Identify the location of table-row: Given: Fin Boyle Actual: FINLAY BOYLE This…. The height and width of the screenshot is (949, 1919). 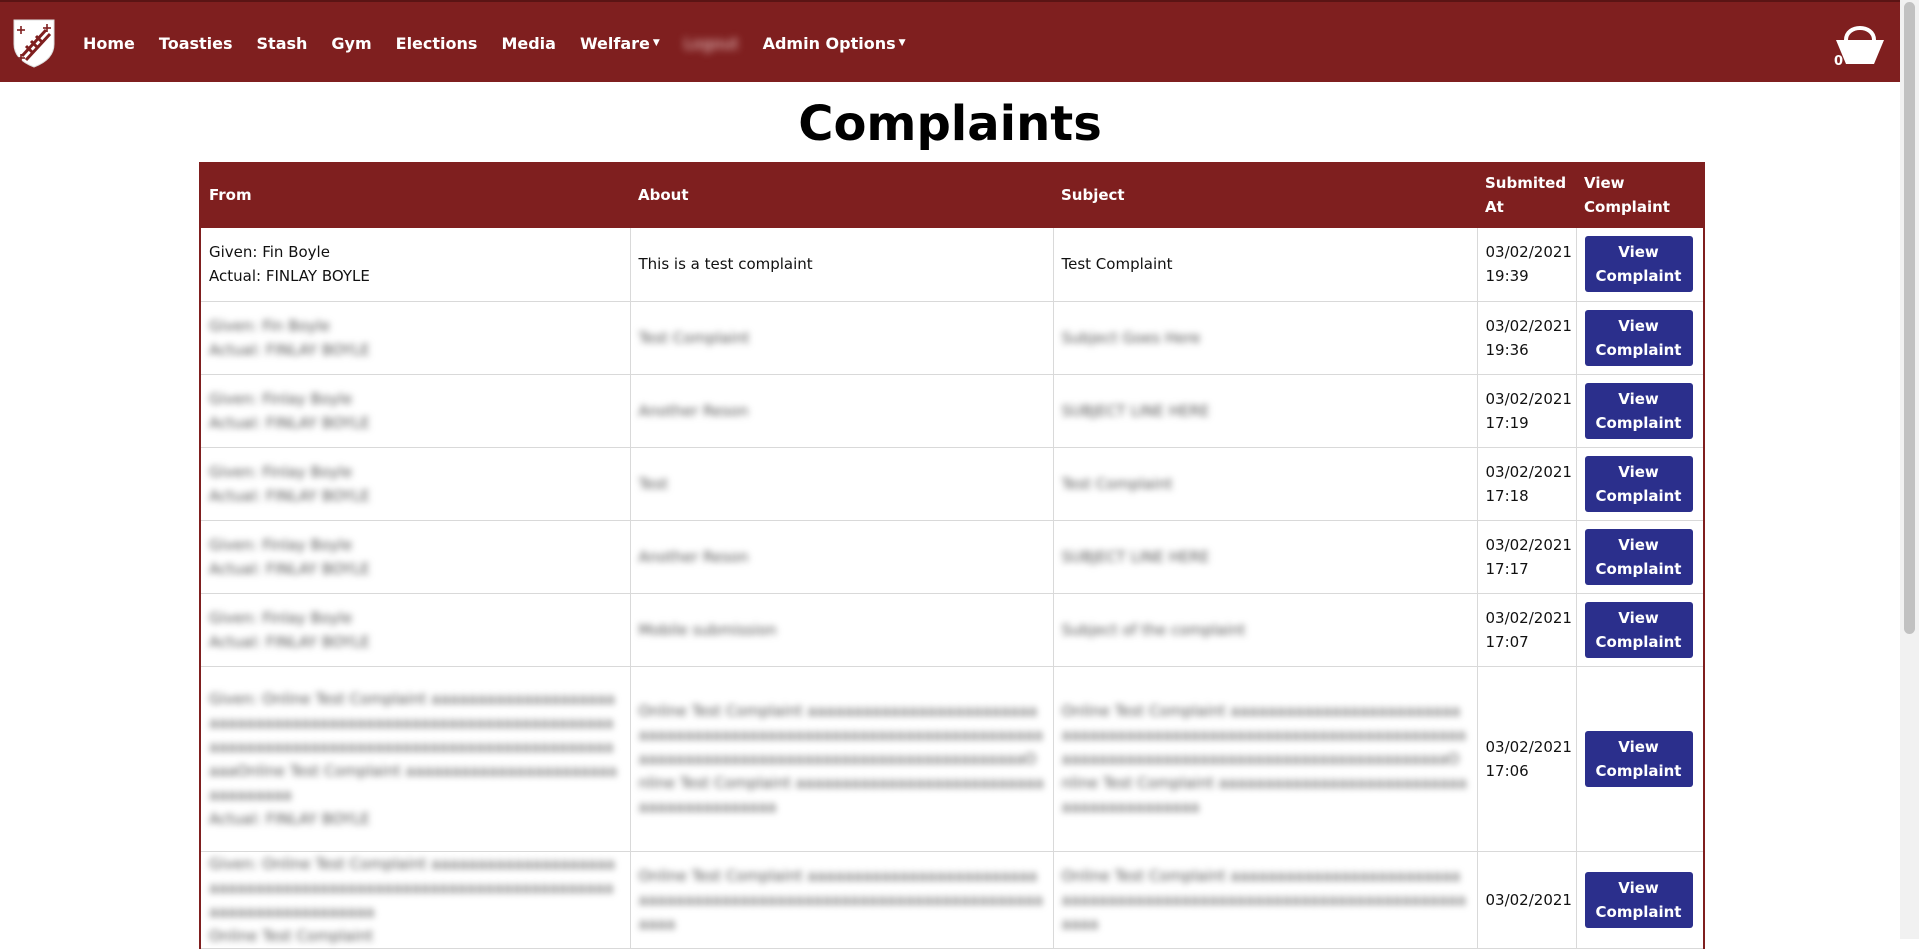
(952, 265).